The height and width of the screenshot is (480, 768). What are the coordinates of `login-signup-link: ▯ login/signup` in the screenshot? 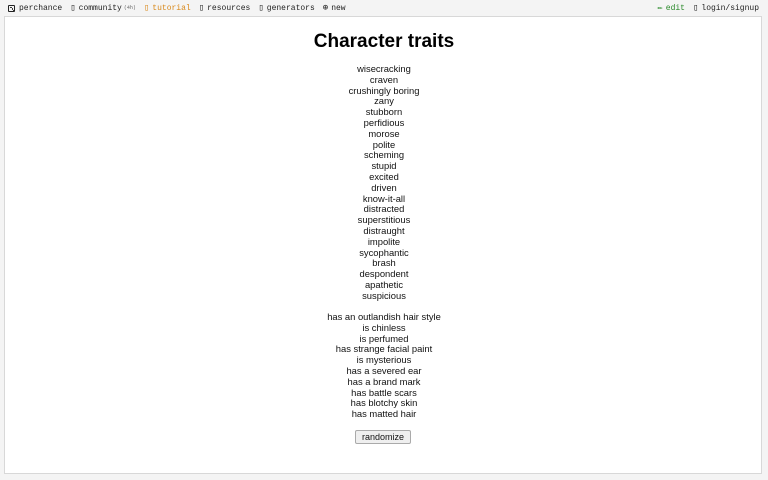 It's located at (726, 8).